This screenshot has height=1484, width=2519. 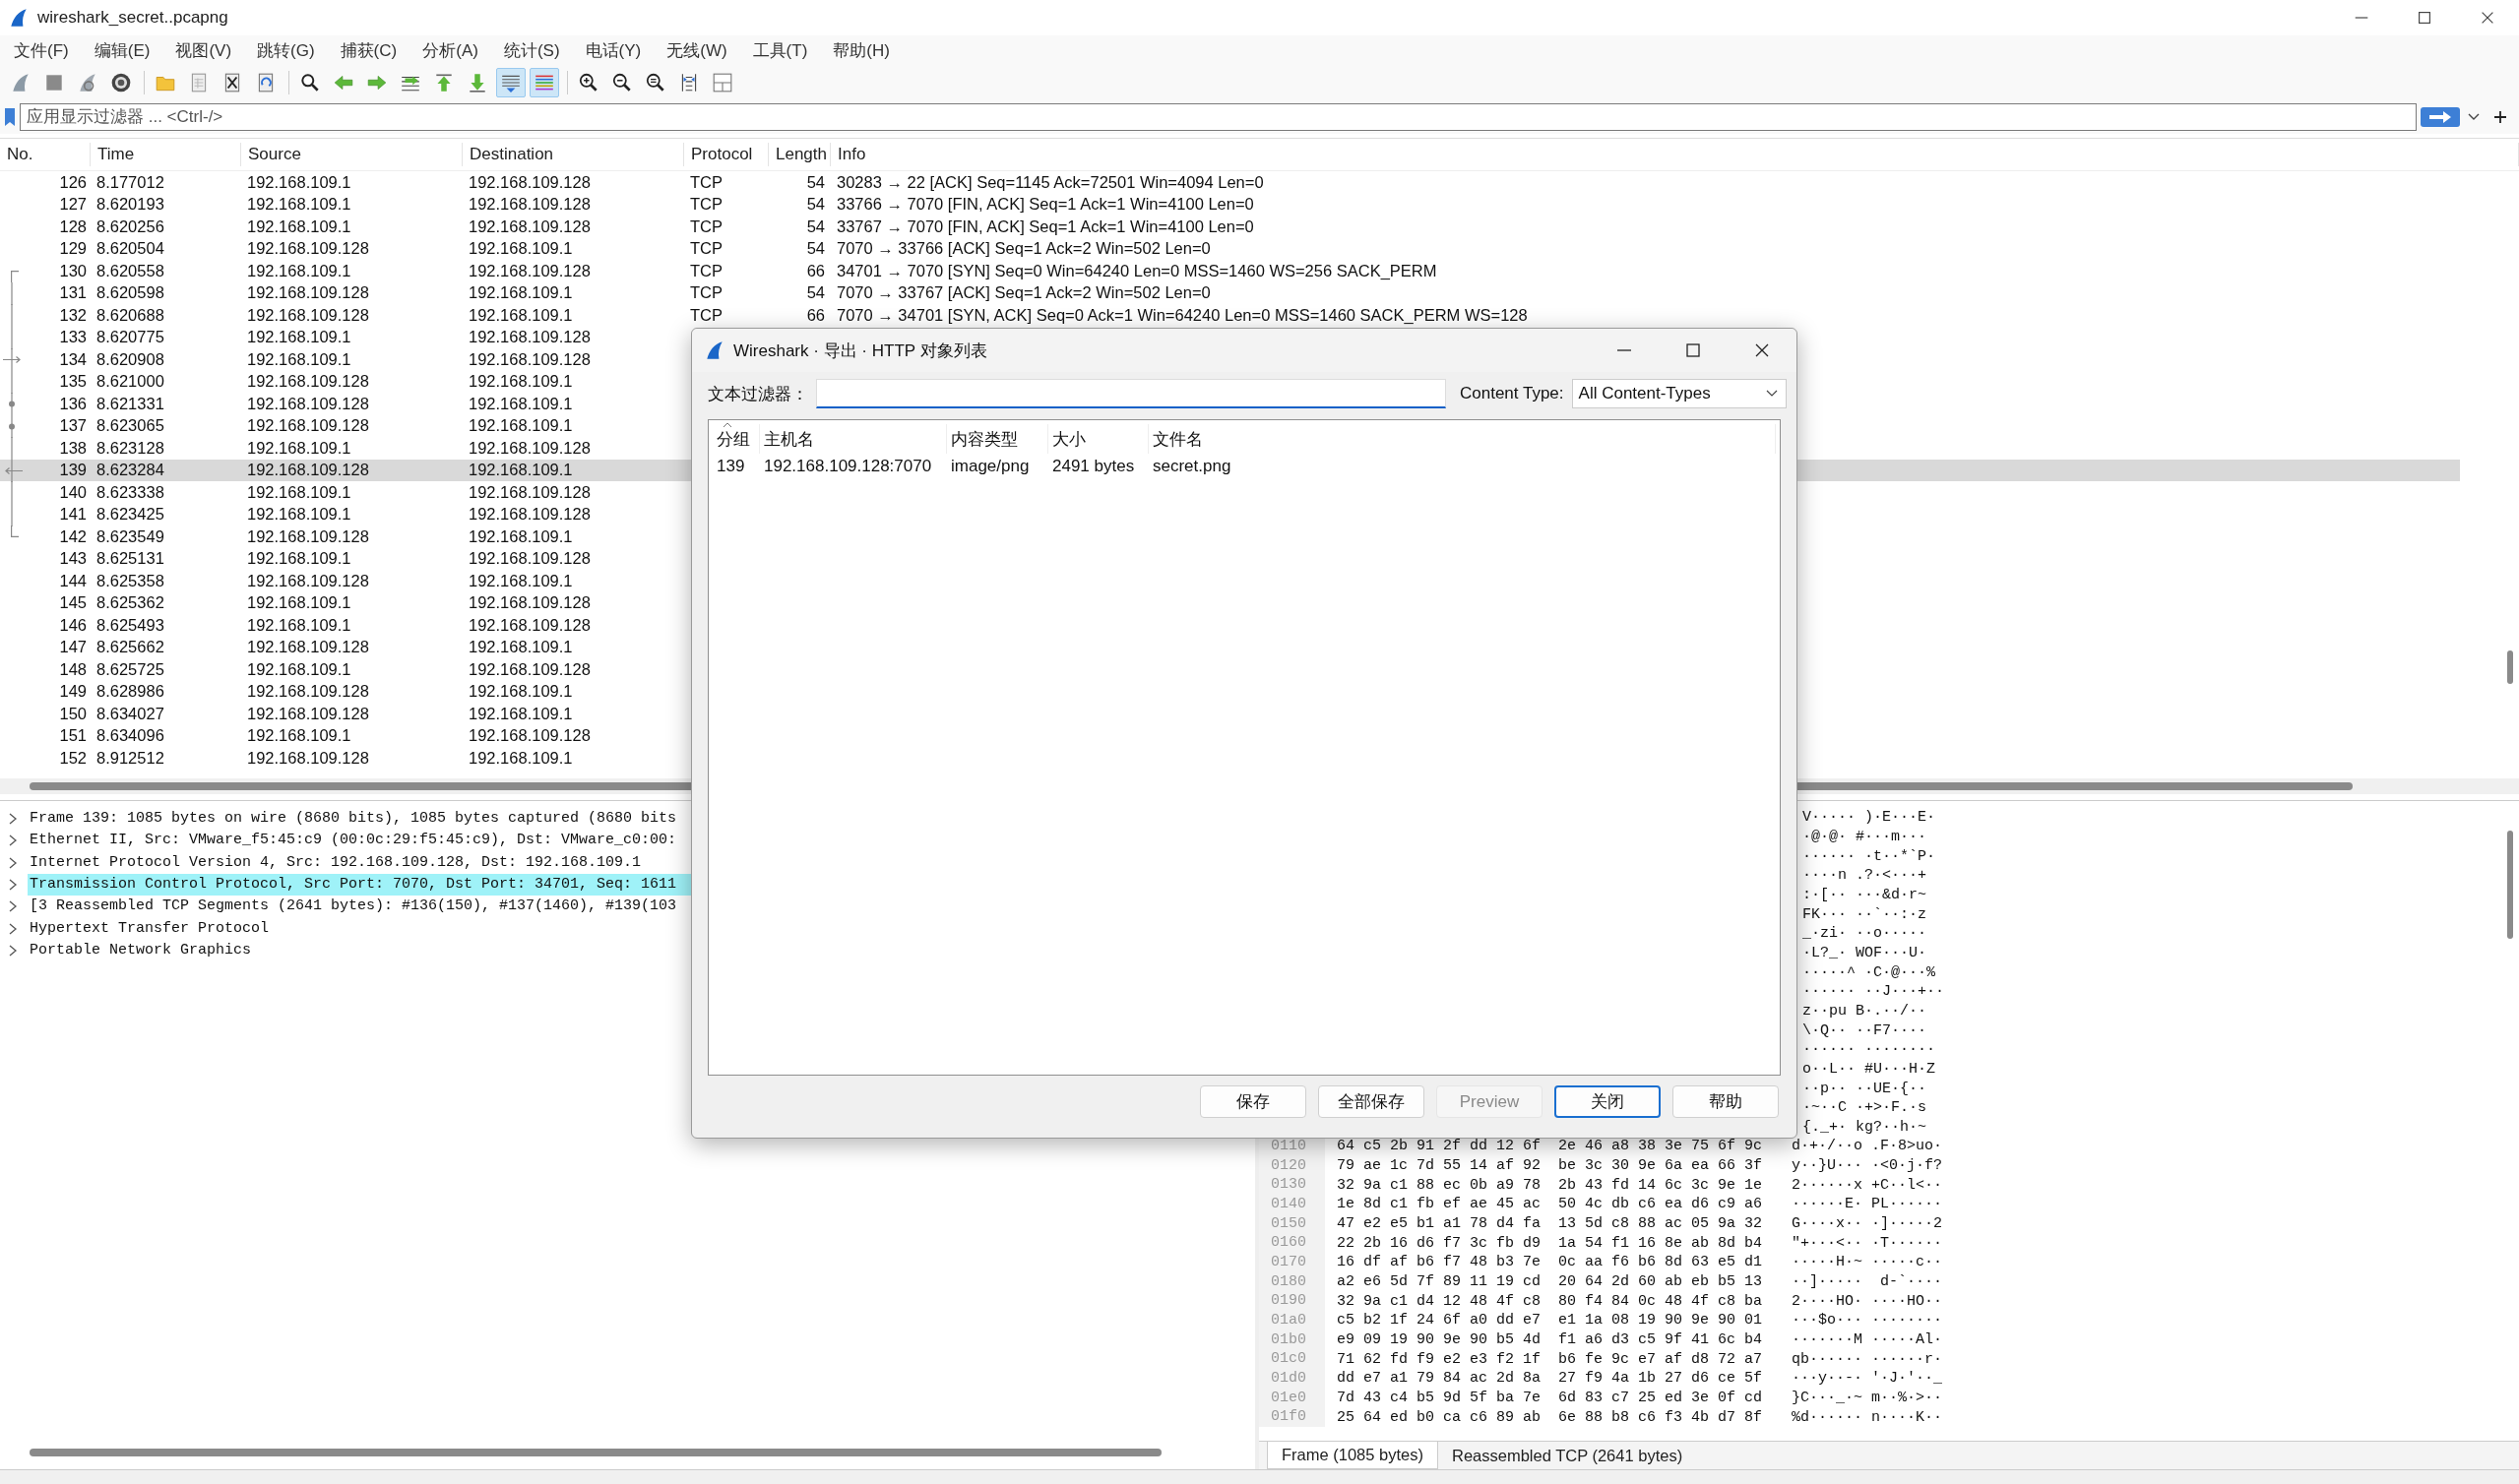 What do you see at coordinates (122, 50) in the screenshot?
I see `menu-item: 编辑(E)` at bounding box center [122, 50].